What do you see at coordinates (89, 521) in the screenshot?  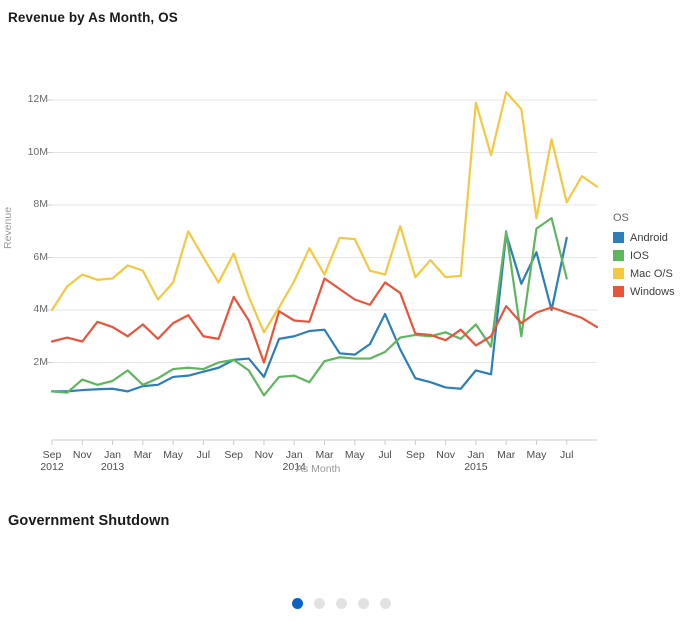 I see `government-shutdown-title: Government Shutdown` at bounding box center [89, 521].